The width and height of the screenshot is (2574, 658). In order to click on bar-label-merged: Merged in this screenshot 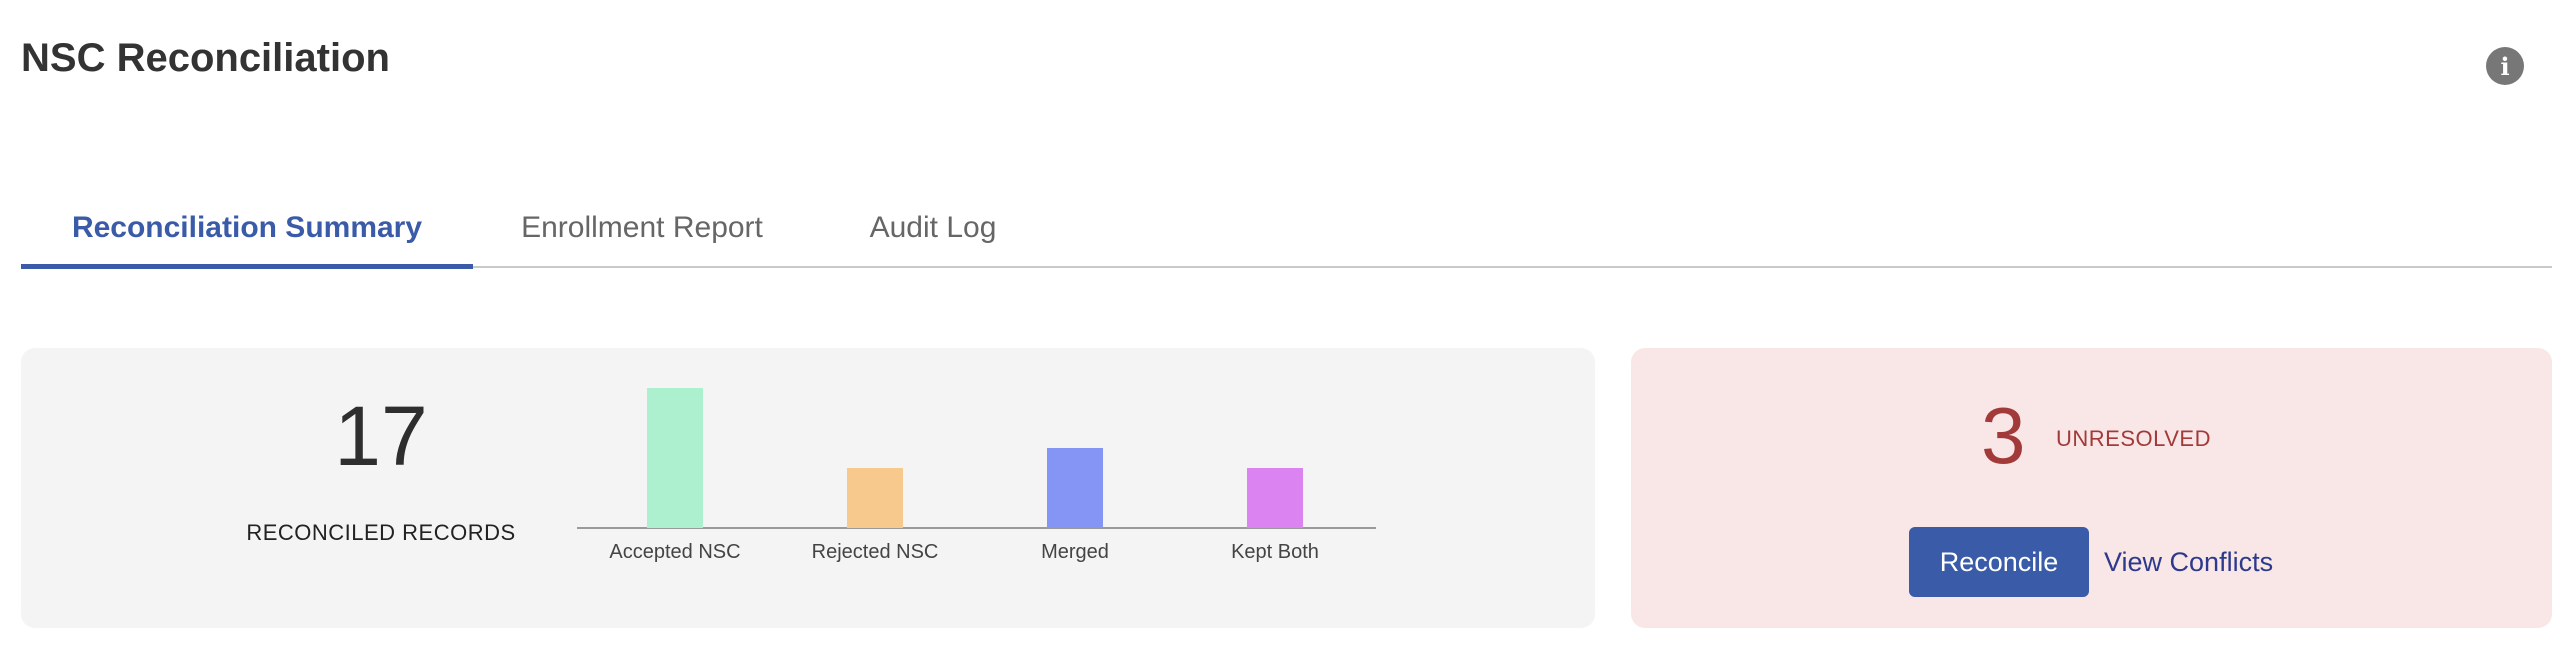, I will do `click(1075, 552)`.